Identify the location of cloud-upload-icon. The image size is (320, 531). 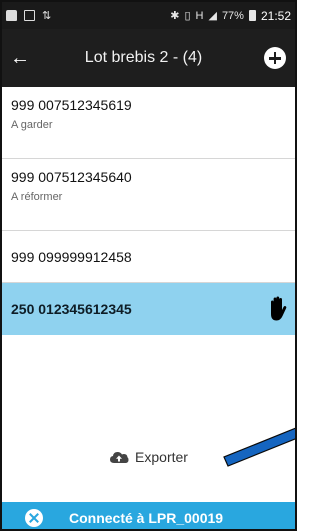
(119, 457).